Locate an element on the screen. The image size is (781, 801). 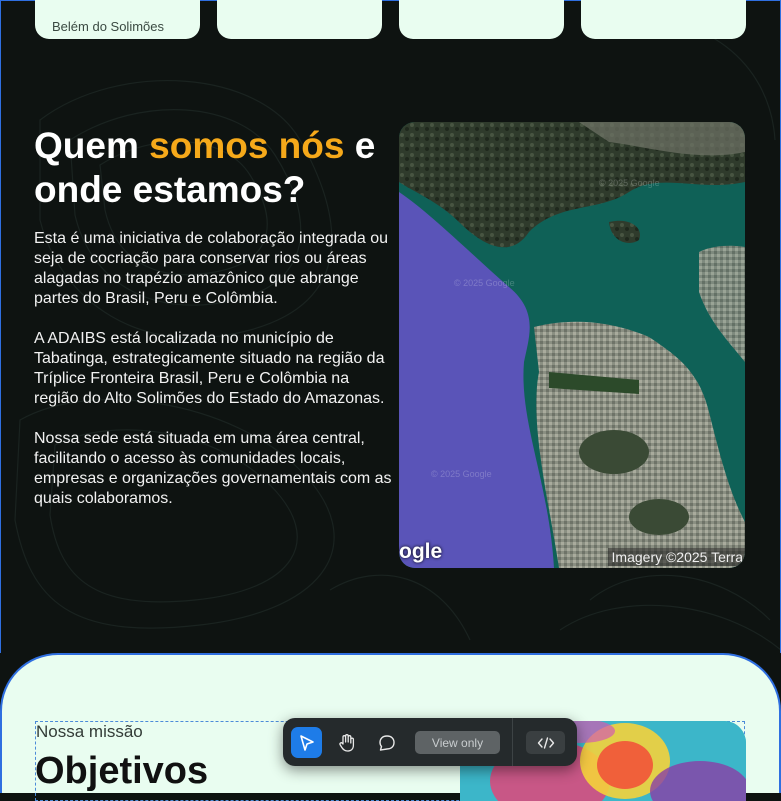
mission-label: Nossa missão is located at coordinates (89, 731).